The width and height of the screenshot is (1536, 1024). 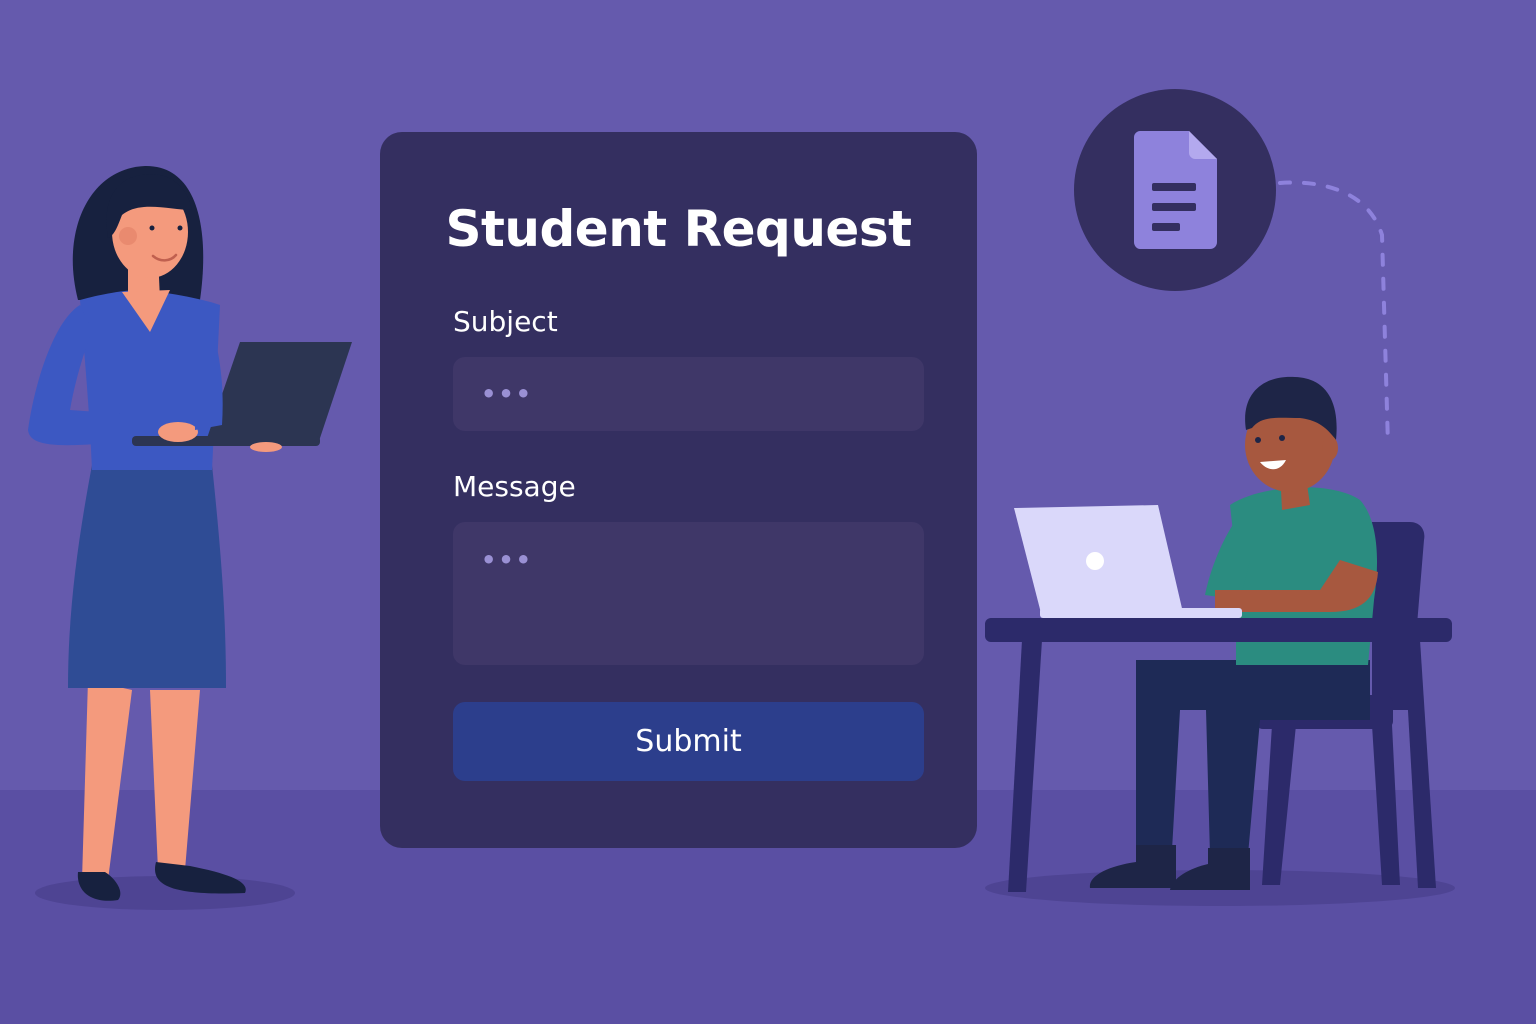 What do you see at coordinates (688, 593) in the screenshot?
I see `message-input` at bounding box center [688, 593].